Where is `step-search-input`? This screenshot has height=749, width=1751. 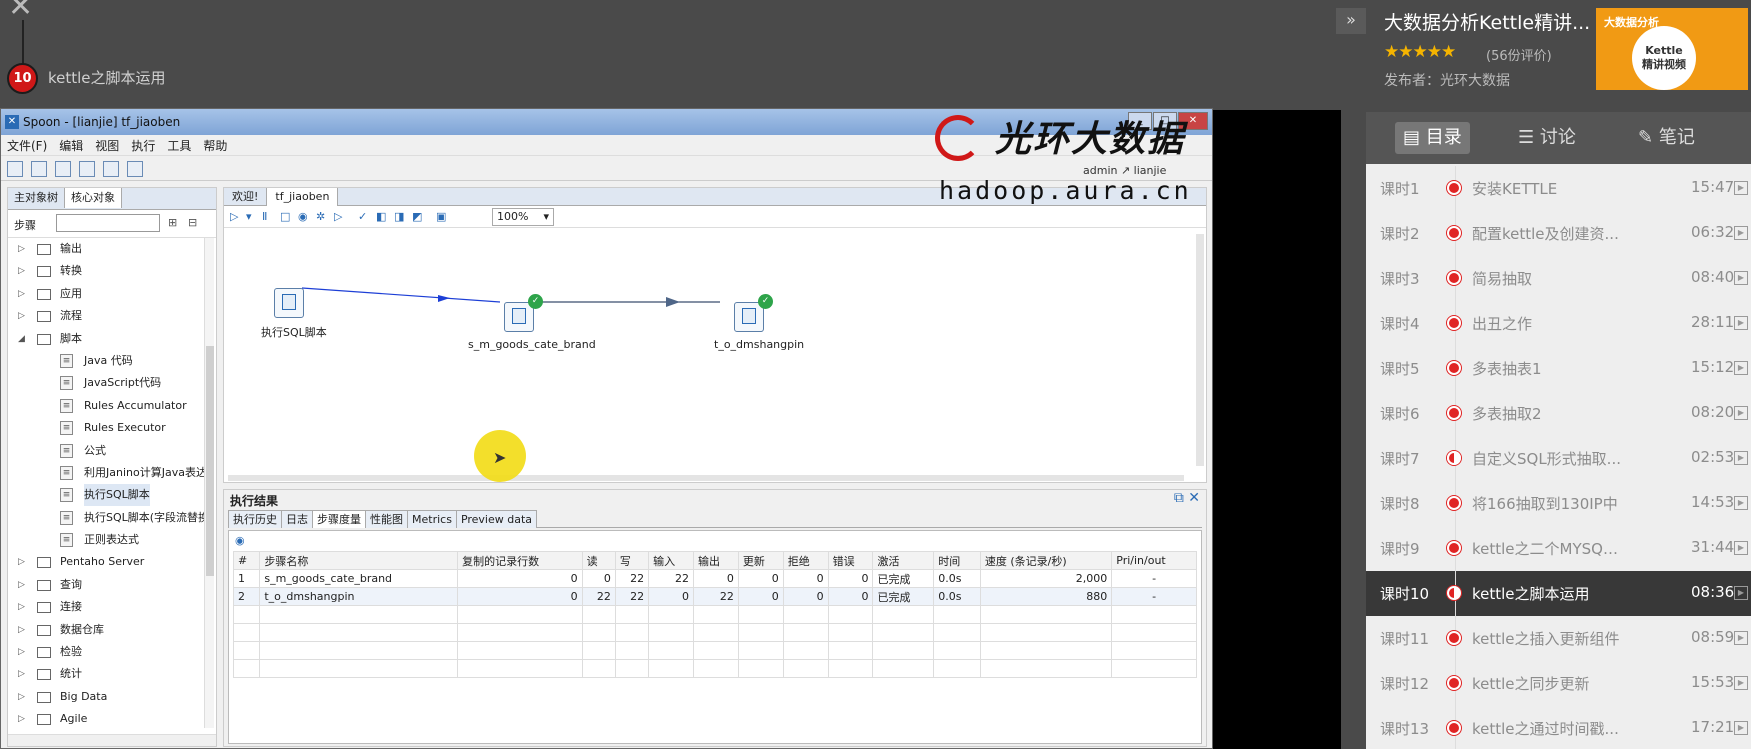
step-search-input is located at coordinates (108, 223).